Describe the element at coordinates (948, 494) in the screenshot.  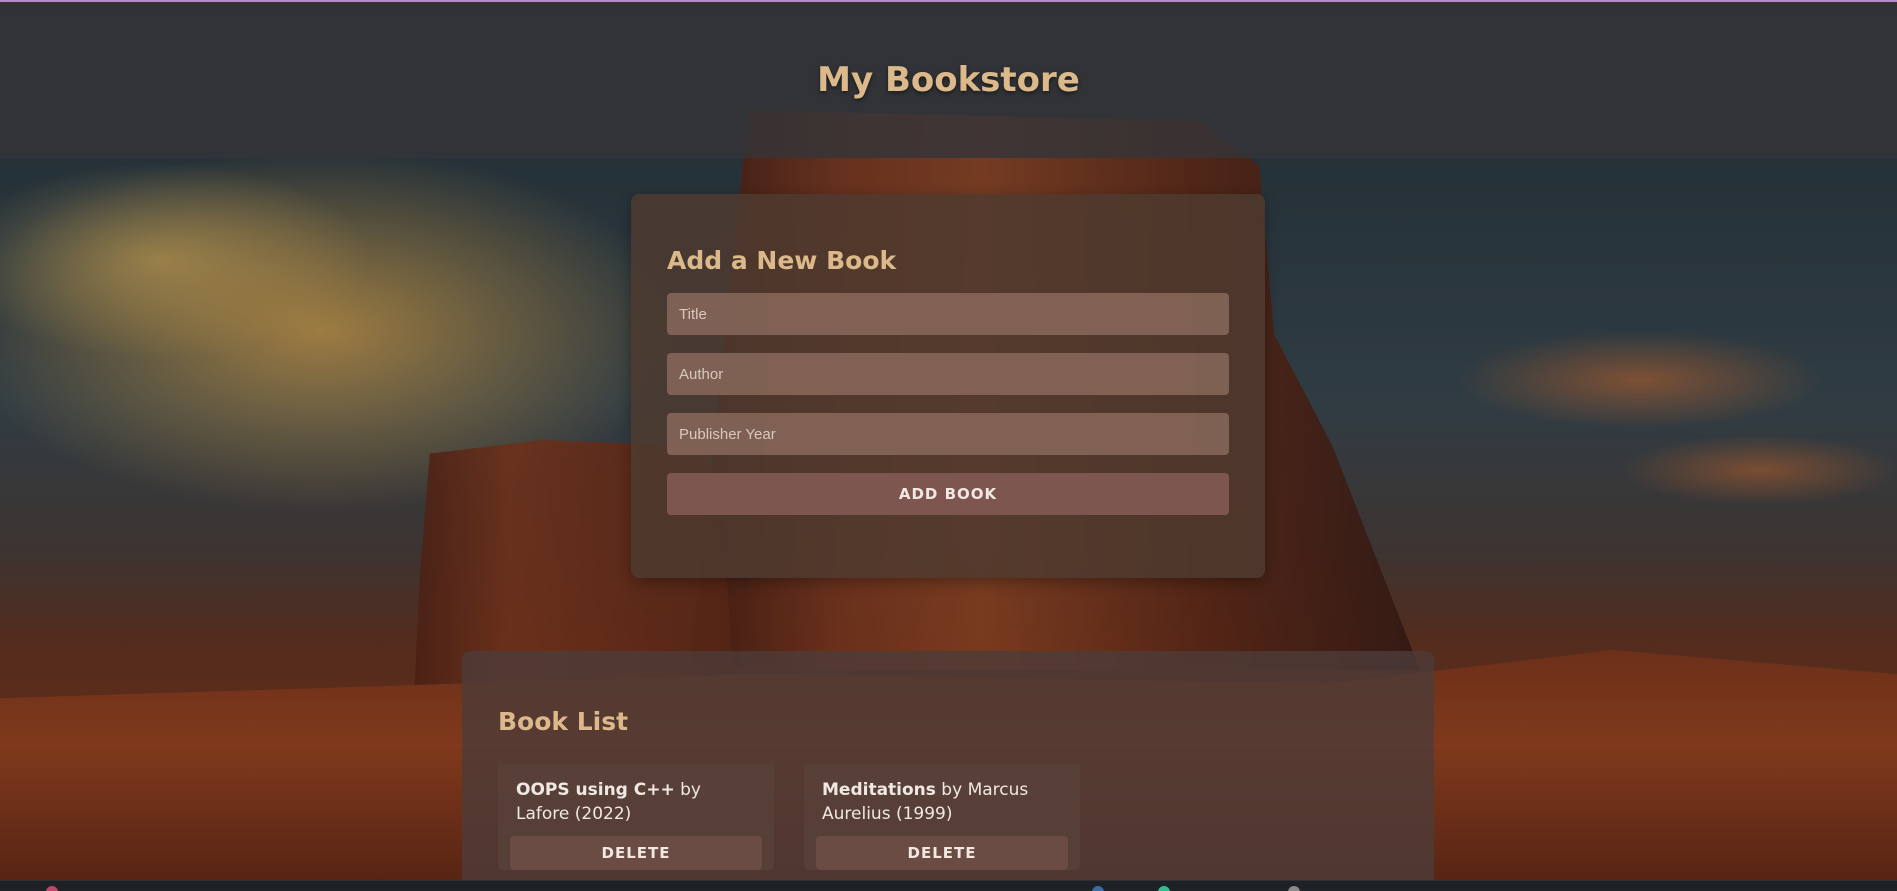
I see `add-book-button: ADD BOOK` at that location.